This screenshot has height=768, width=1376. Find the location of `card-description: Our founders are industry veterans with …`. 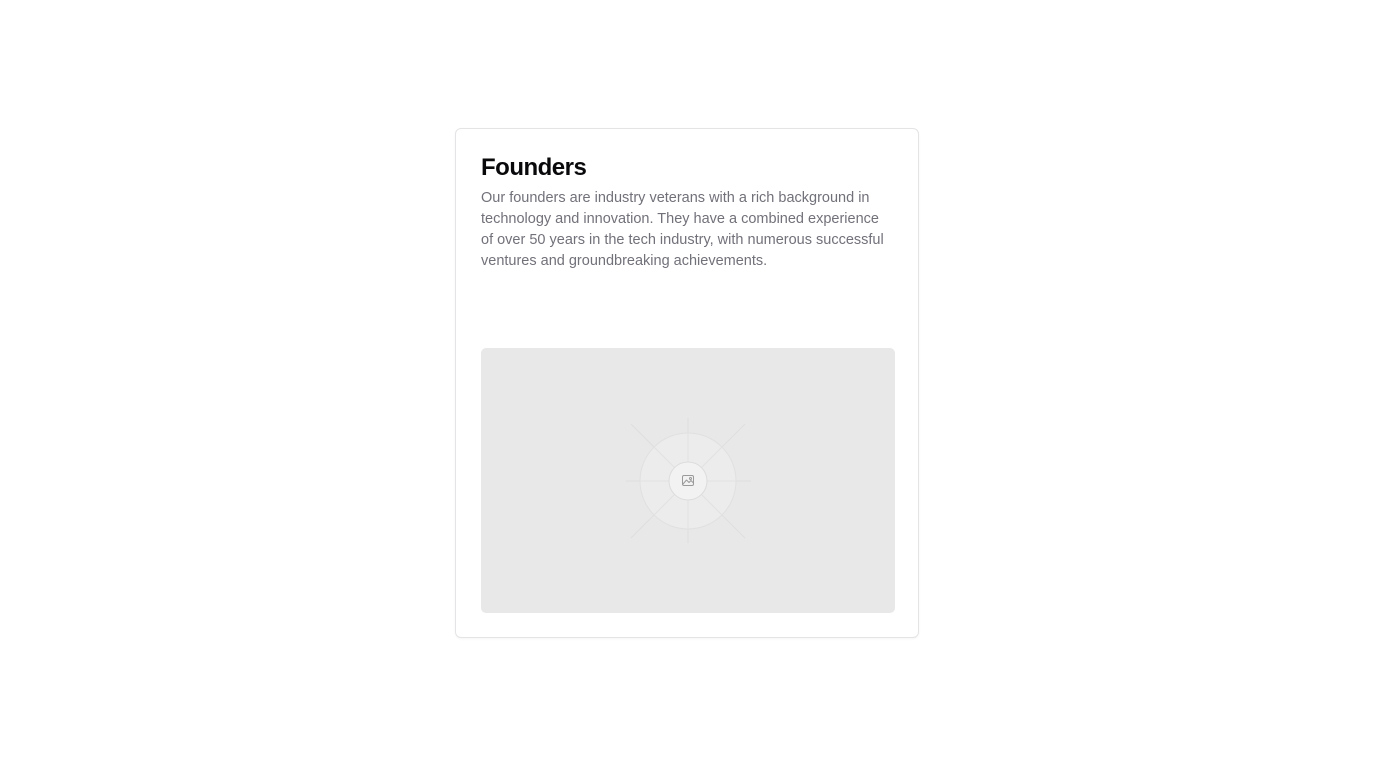

card-description: Our founders are industry veterans with … is located at coordinates (682, 229).